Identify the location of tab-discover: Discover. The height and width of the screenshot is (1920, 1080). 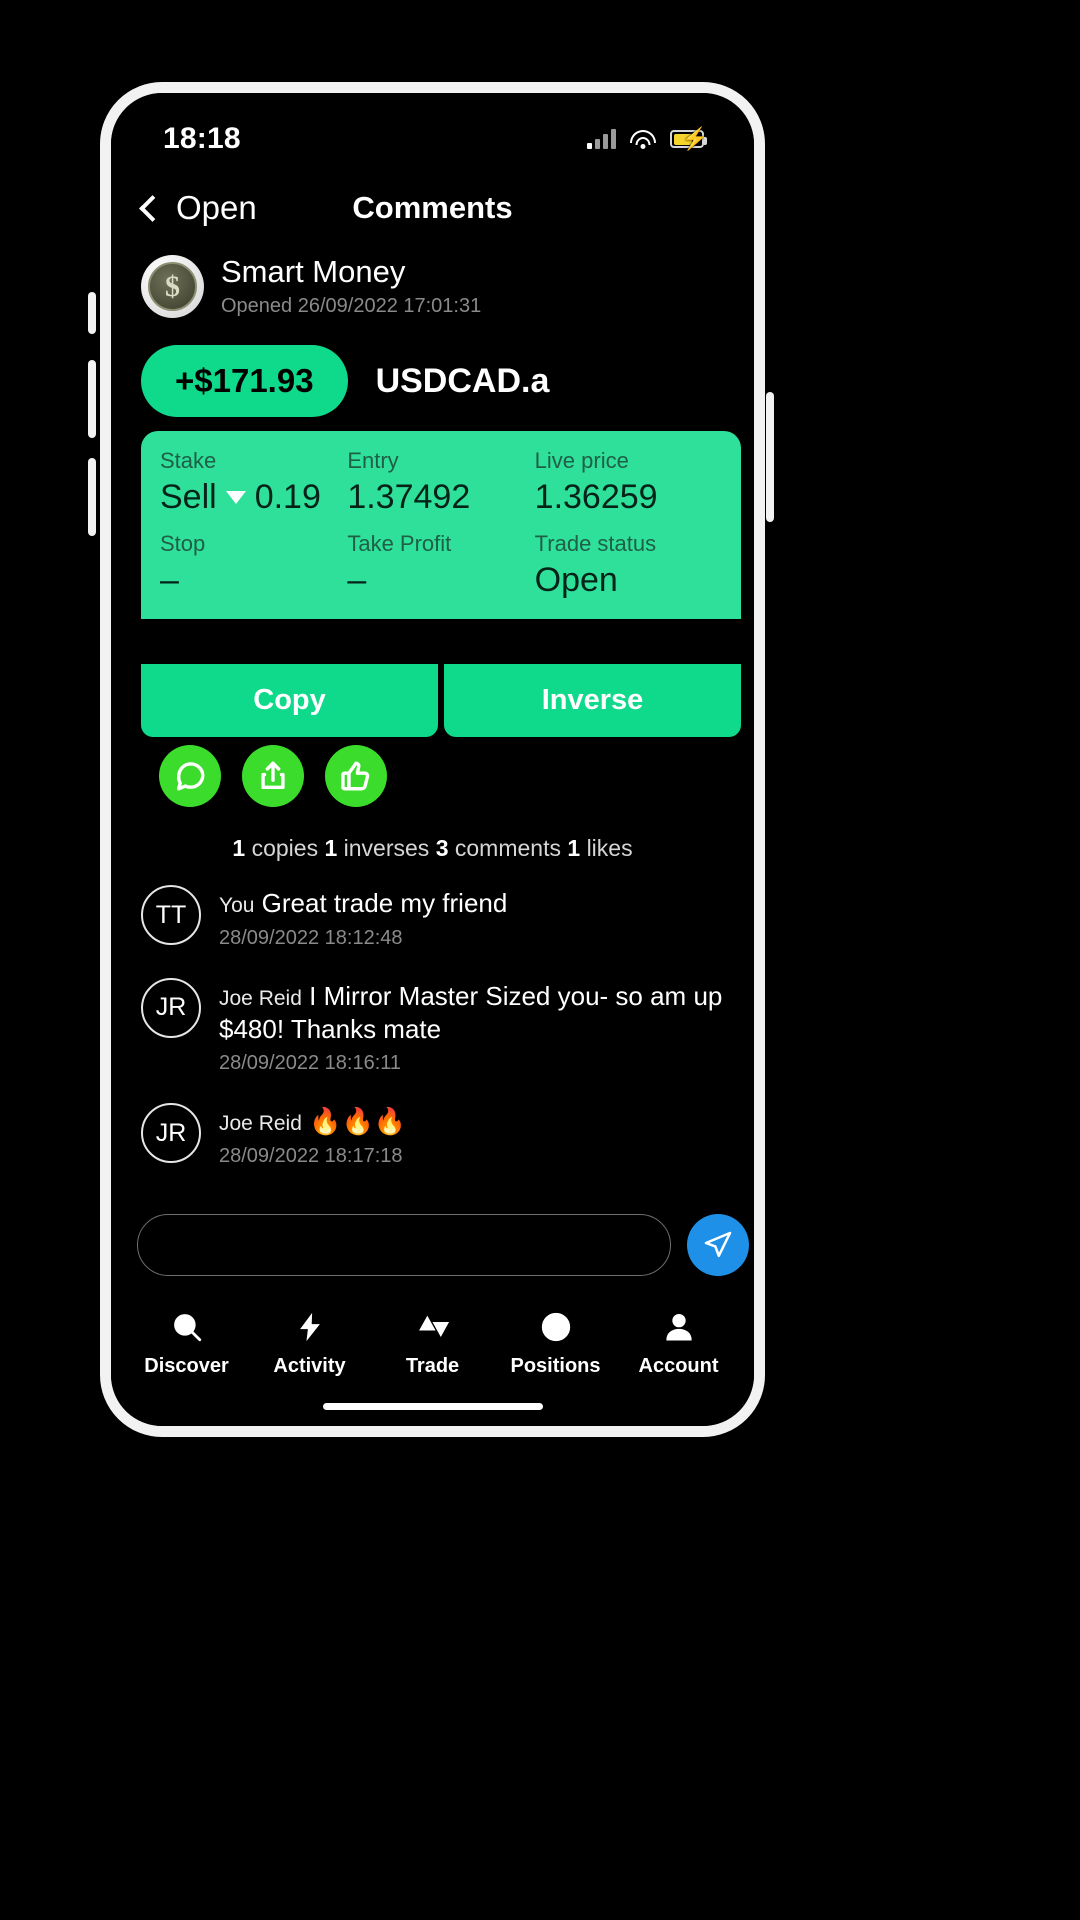
(187, 1343).